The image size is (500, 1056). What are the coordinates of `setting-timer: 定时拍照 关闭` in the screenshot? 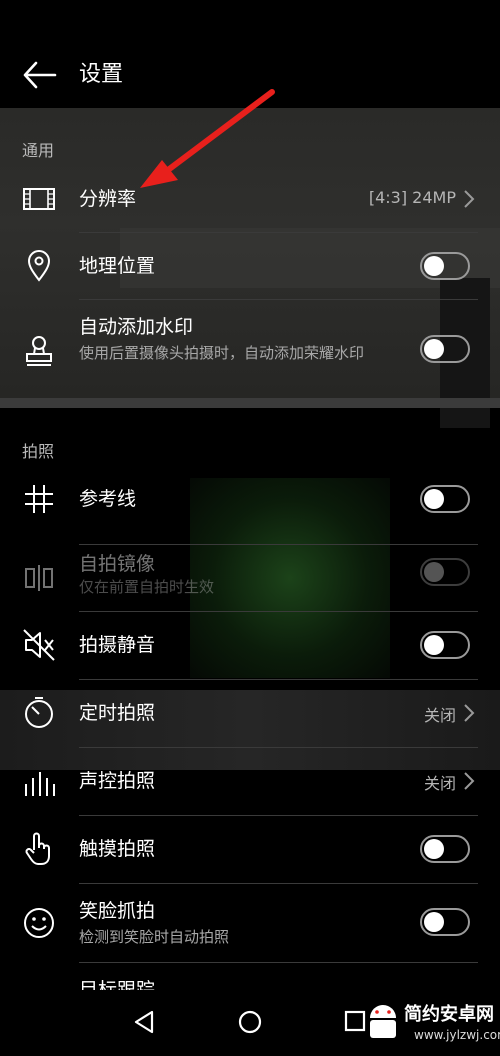 It's located at (250, 713).